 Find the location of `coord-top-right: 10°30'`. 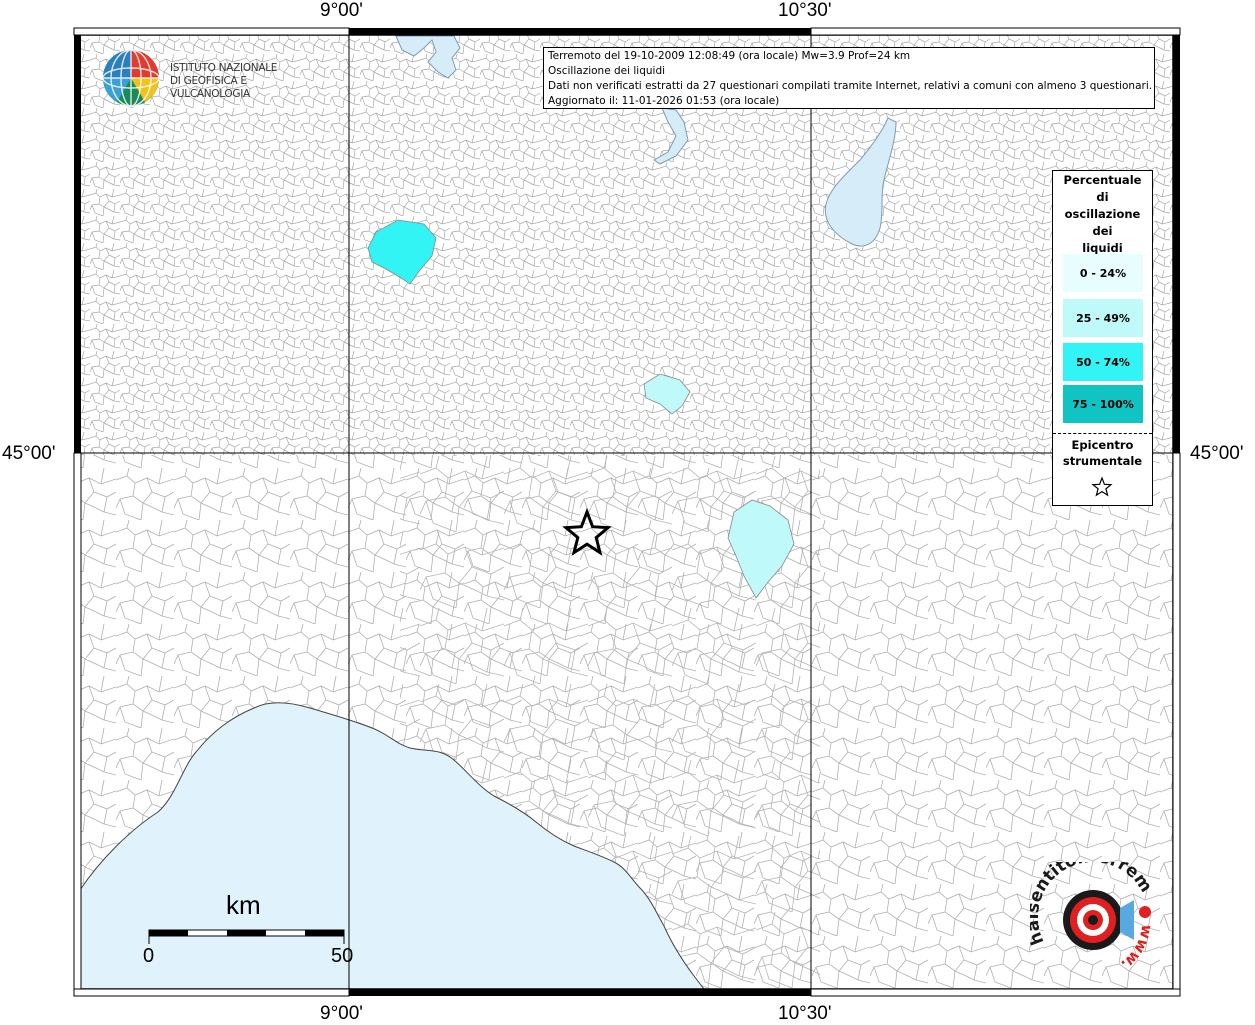

coord-top-right: 10°30' is located at coordinates (805, 10).